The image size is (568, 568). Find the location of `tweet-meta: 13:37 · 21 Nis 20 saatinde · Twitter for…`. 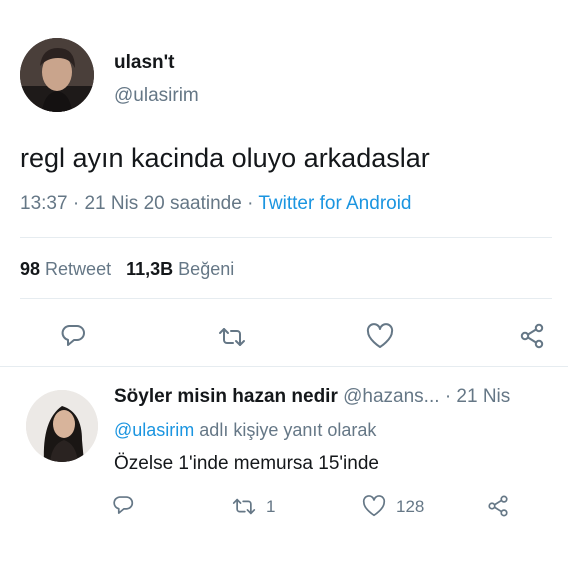

tweet-meta: 13:37 · 21 Nis 20 saatinde · Twitter for… is located at coordinates (216, 204).